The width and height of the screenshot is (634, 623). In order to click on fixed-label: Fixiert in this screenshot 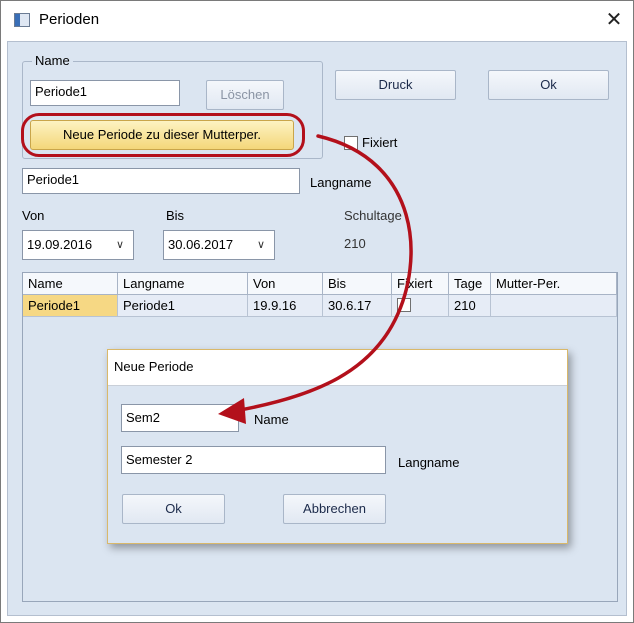, I will do `click(380, 142)`.